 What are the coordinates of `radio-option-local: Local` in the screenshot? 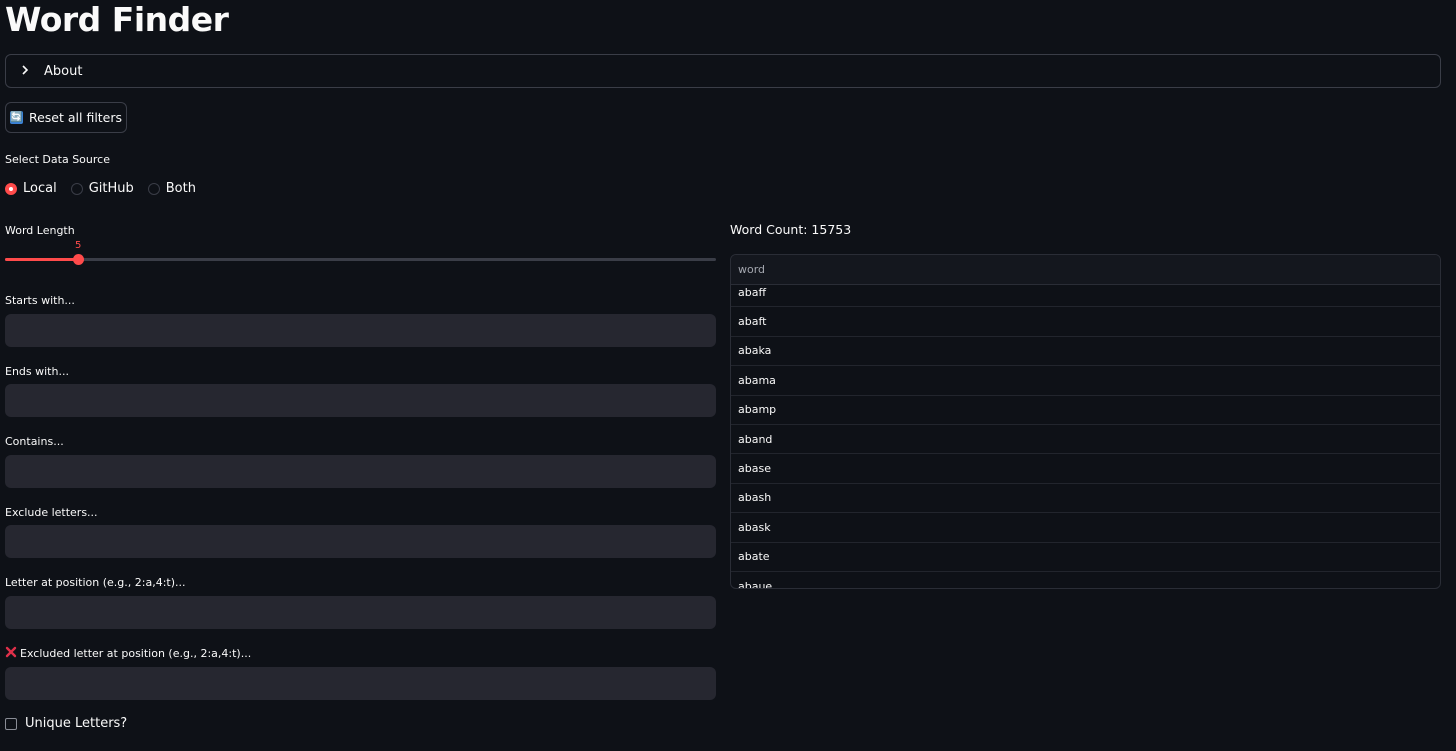 It's located at (31, 188).